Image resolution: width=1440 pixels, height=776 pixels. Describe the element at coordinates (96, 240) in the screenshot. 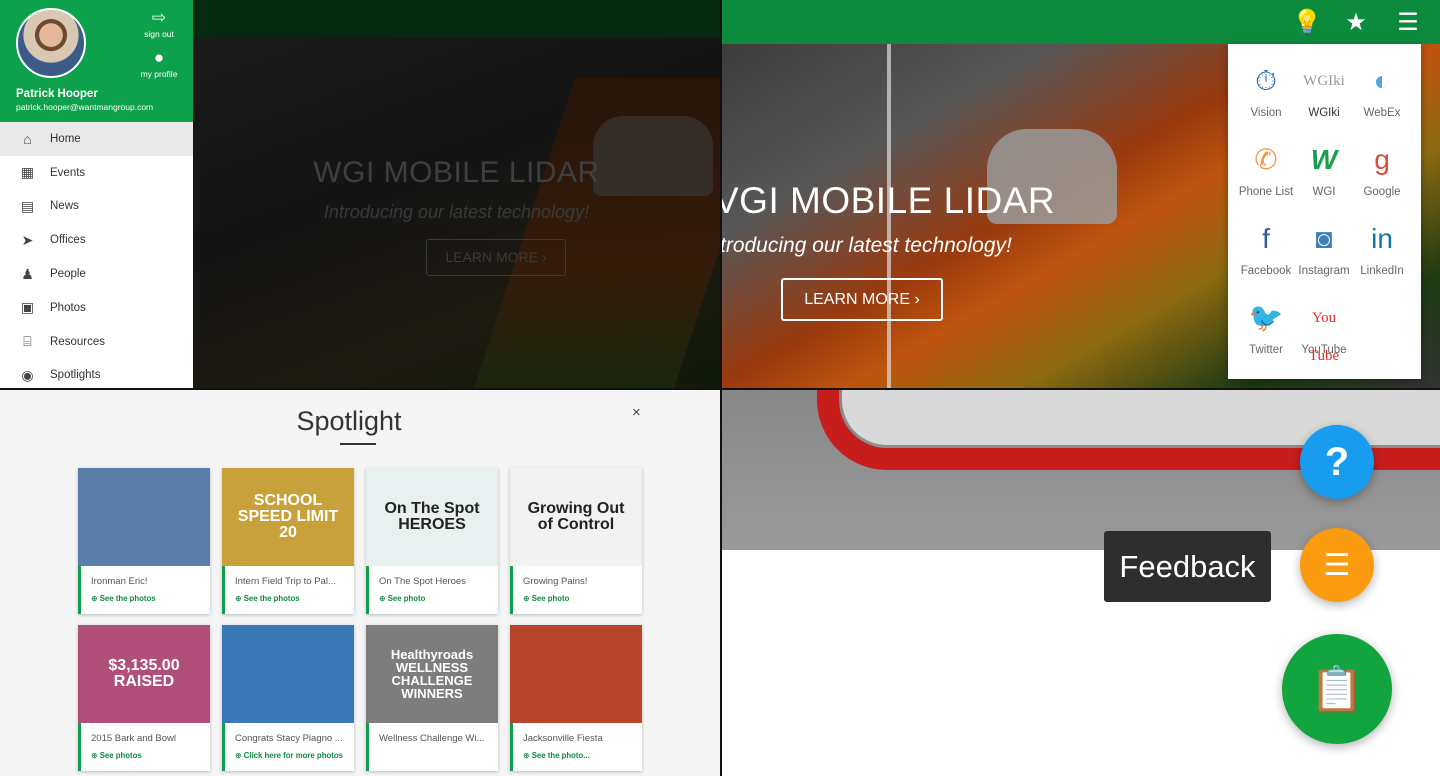

I see `sidebar-item-offices: ➤ Offices` at that location.